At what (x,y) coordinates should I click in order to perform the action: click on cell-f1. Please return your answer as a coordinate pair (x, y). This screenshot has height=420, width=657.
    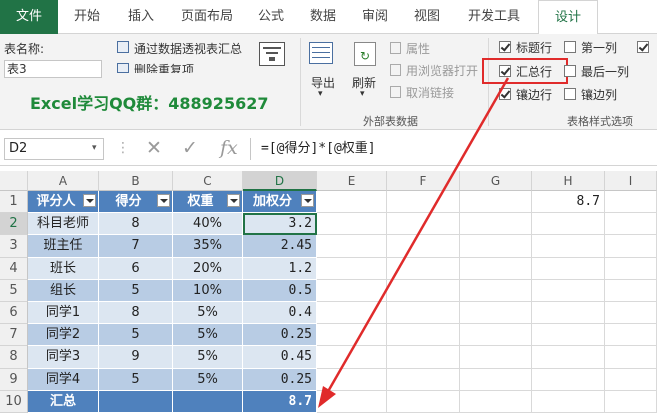
    Looking at the image, I should click on (423, 202).